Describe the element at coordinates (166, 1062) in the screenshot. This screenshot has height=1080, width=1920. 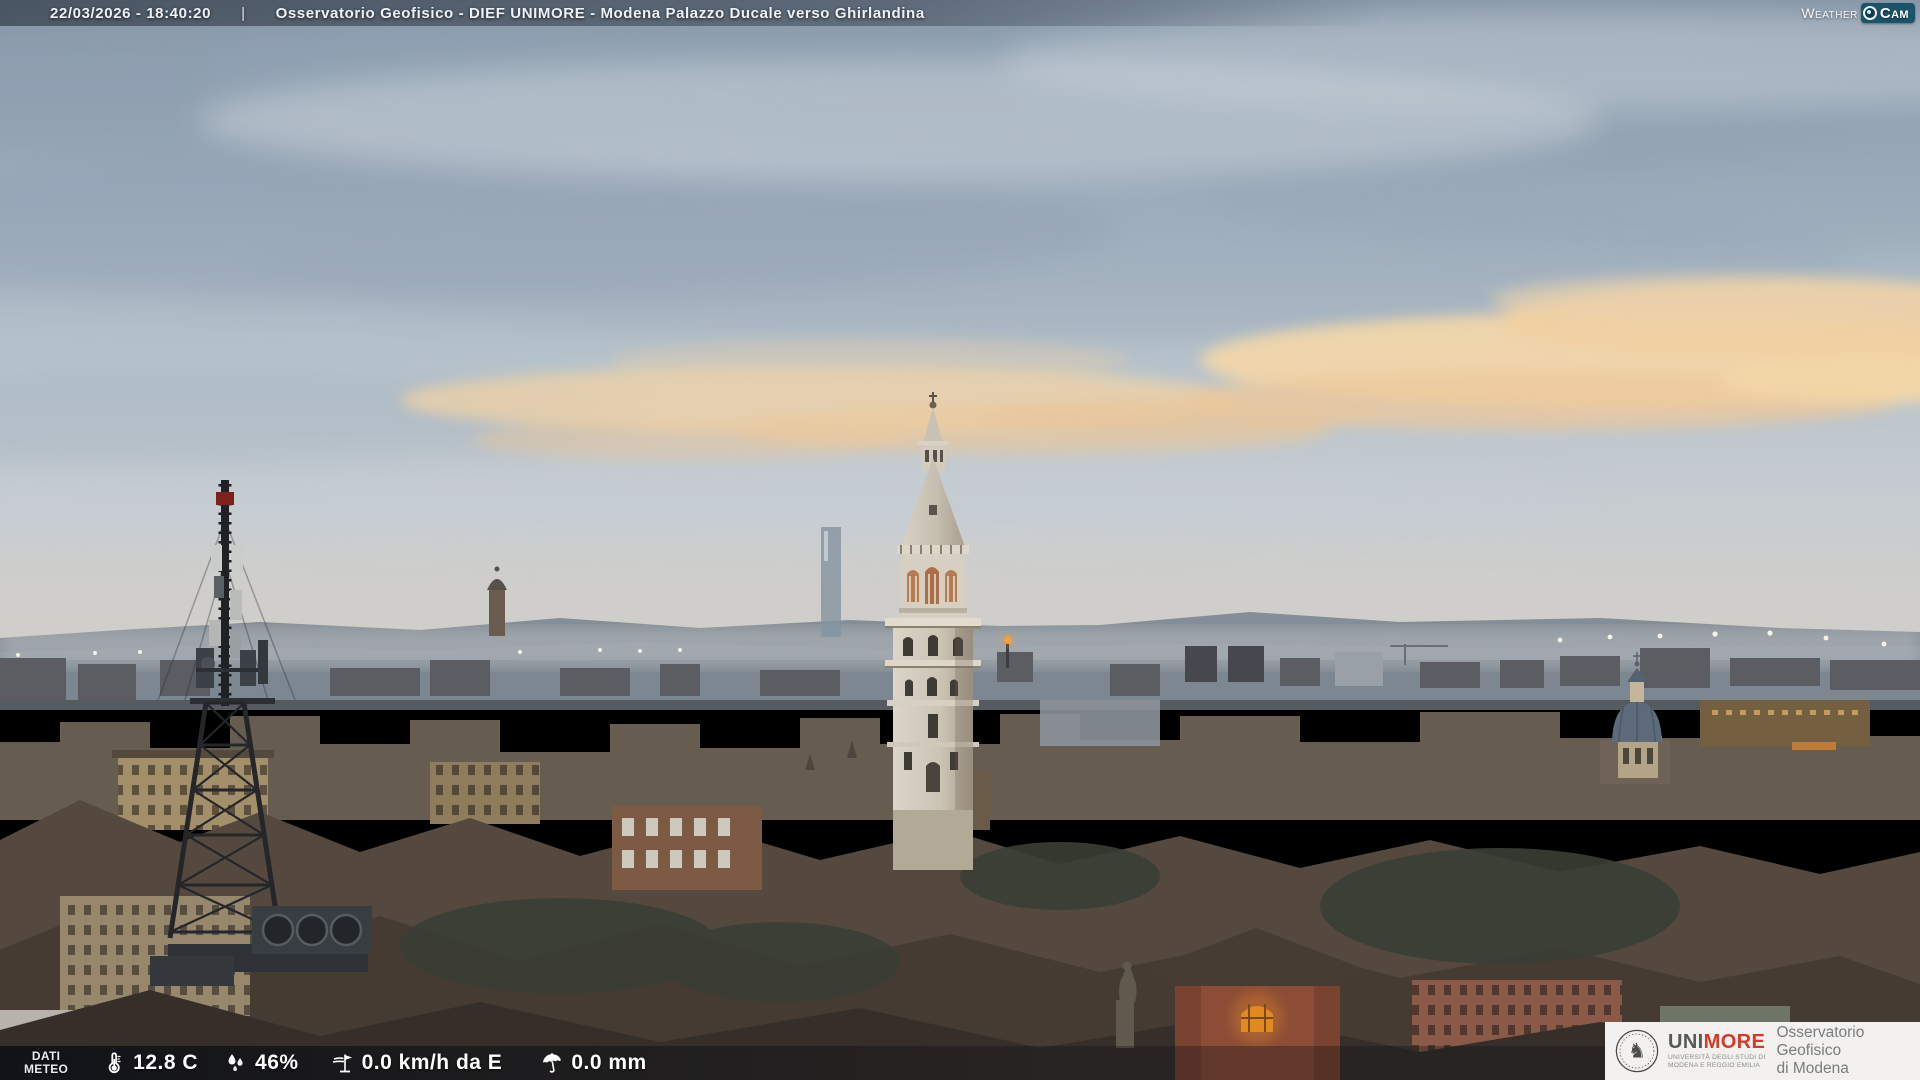
I see `temperature-value: 12.8 C` at that location.